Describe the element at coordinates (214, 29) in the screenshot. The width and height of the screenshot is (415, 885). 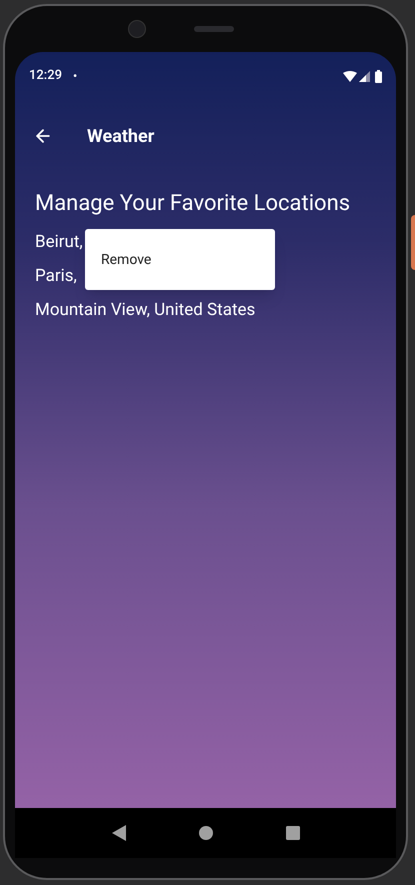
I see `speaker-grille` at that location.